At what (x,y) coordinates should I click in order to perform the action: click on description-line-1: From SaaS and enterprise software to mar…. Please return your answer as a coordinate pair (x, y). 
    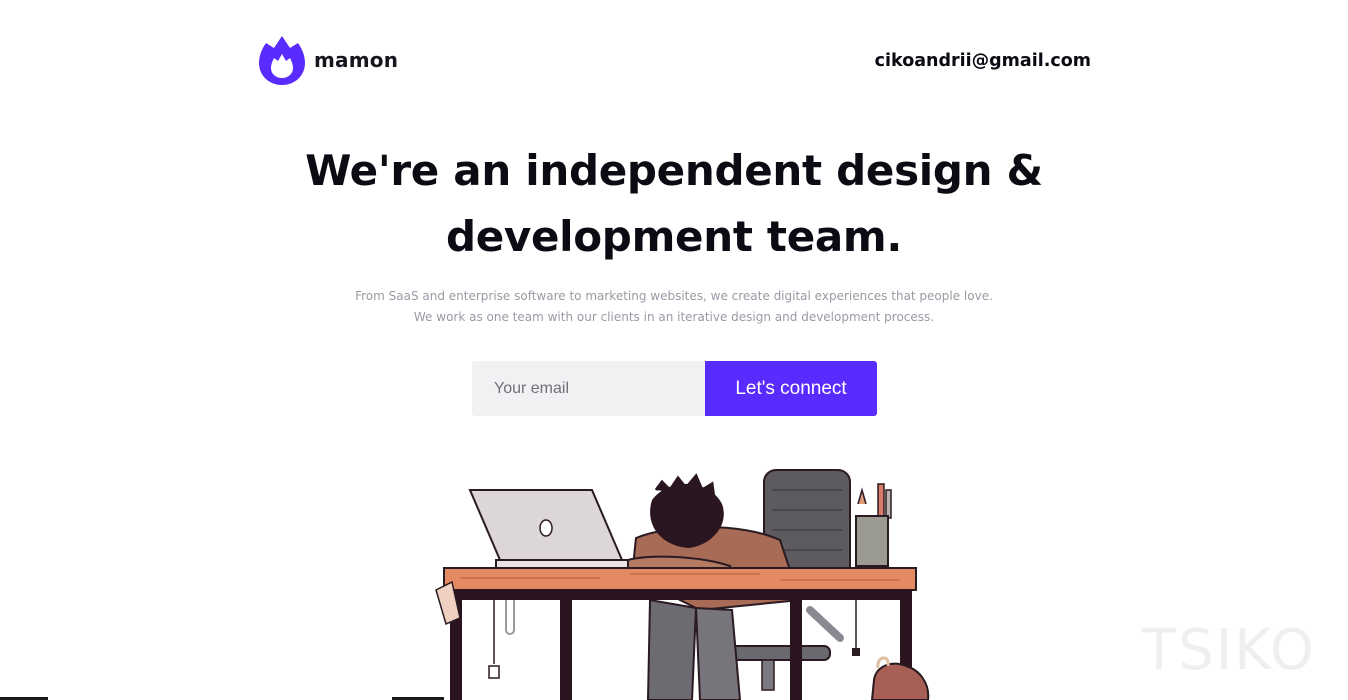
    Looking at the image, I should click on (674, 296).